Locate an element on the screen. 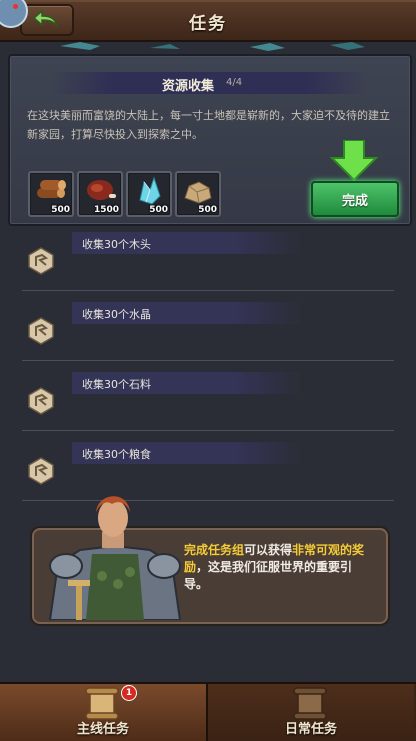  complete-button: 完成 is located at coordinates (355, 199).